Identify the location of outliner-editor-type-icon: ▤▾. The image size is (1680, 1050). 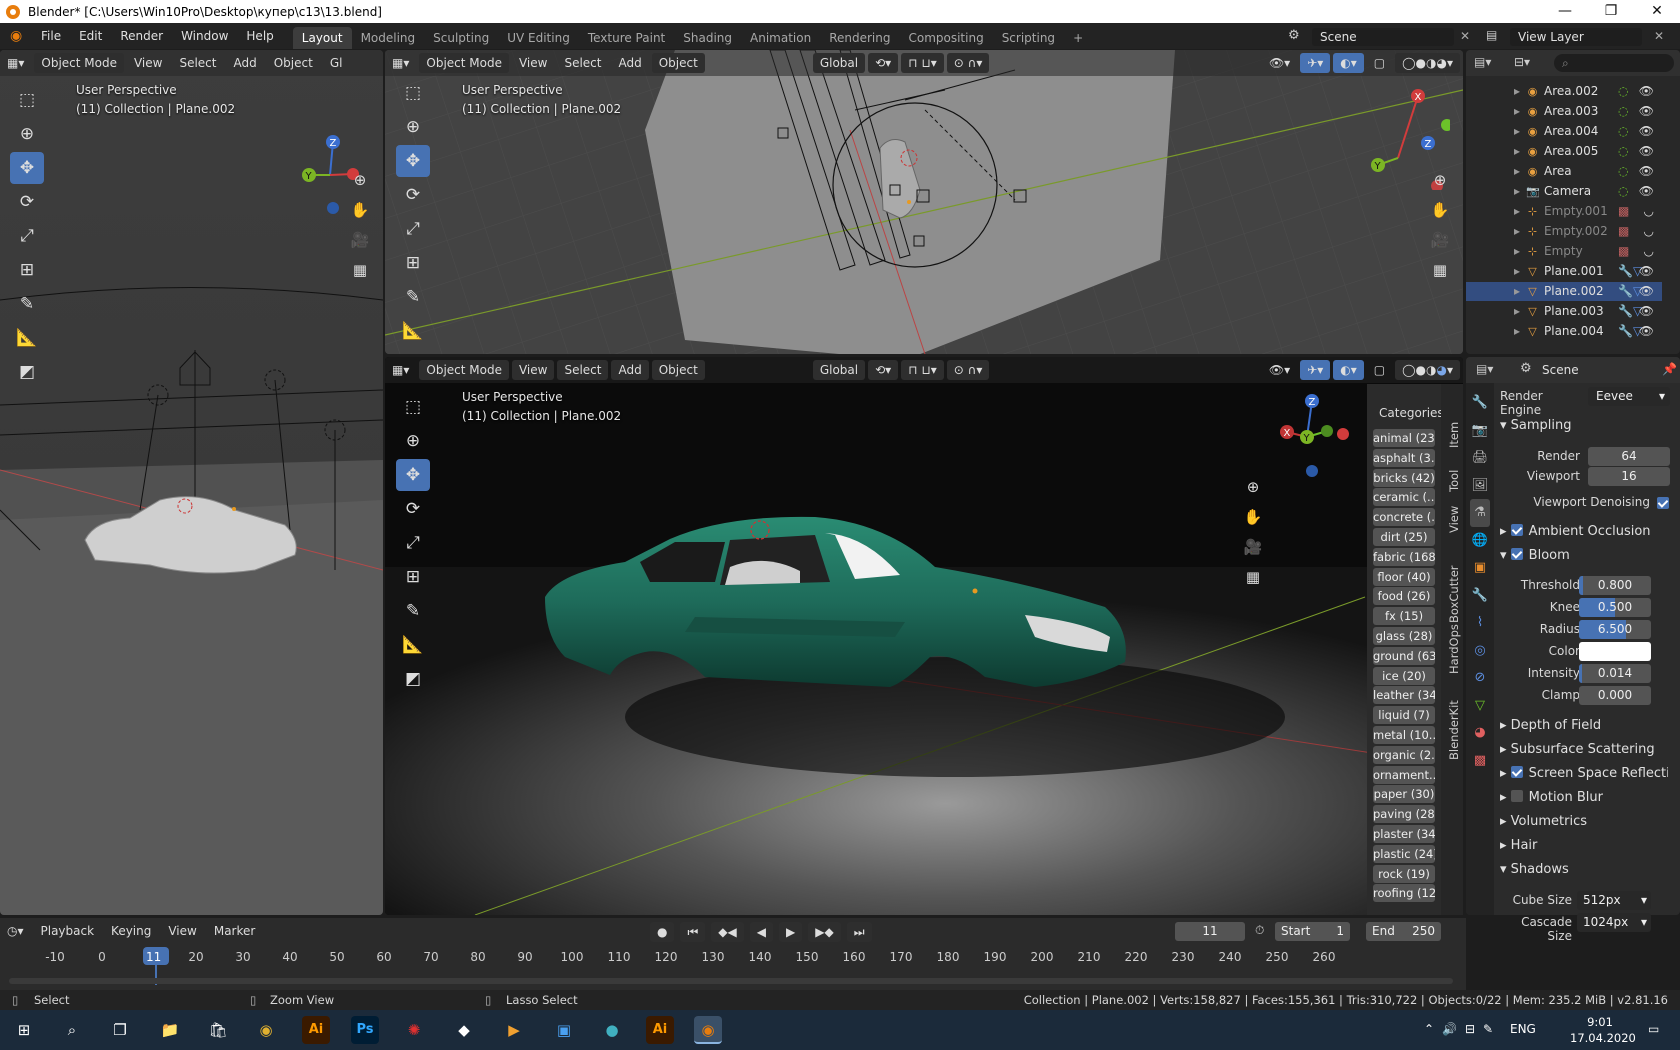
(1482, 62).